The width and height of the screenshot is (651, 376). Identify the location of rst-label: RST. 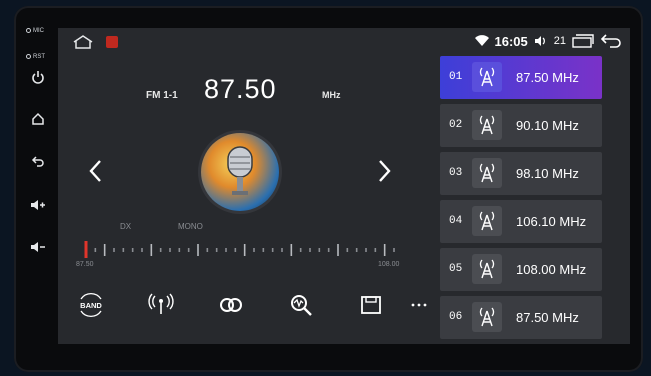
(35, 57).